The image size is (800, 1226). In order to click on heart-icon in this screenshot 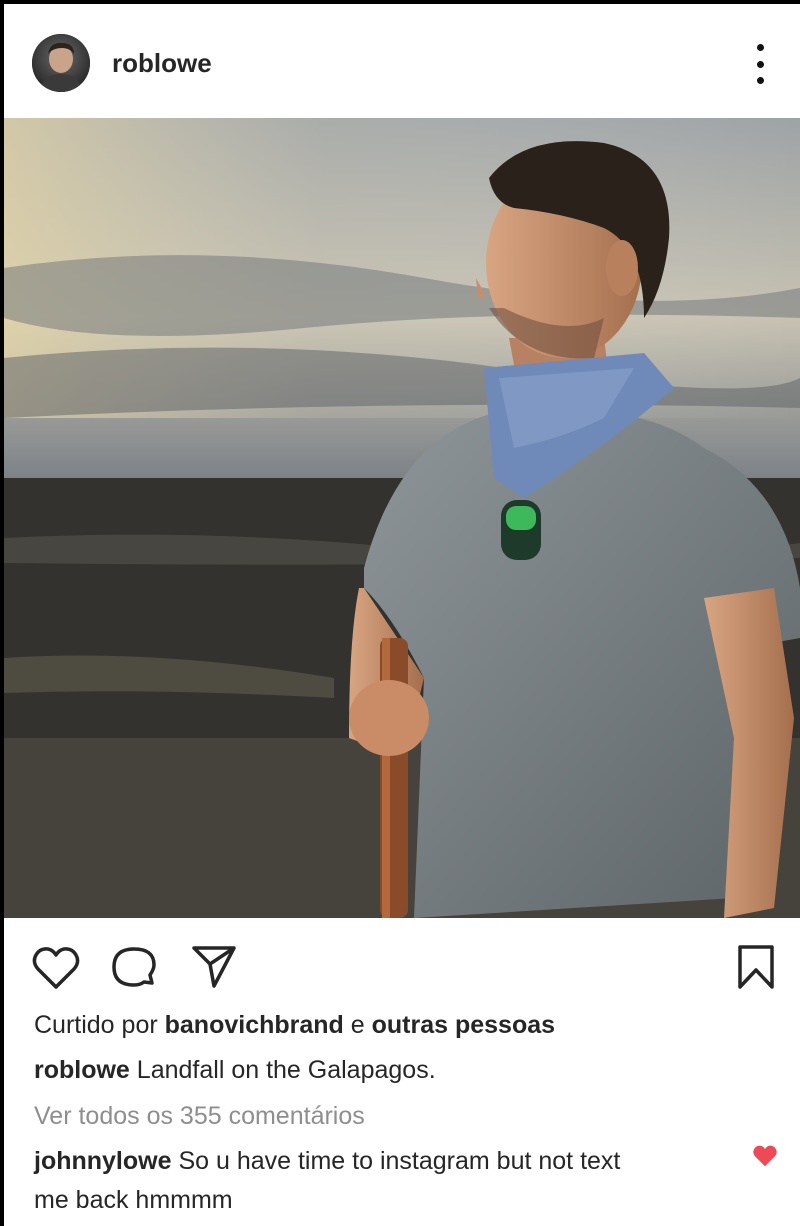, I will do `click(56, 970)`.